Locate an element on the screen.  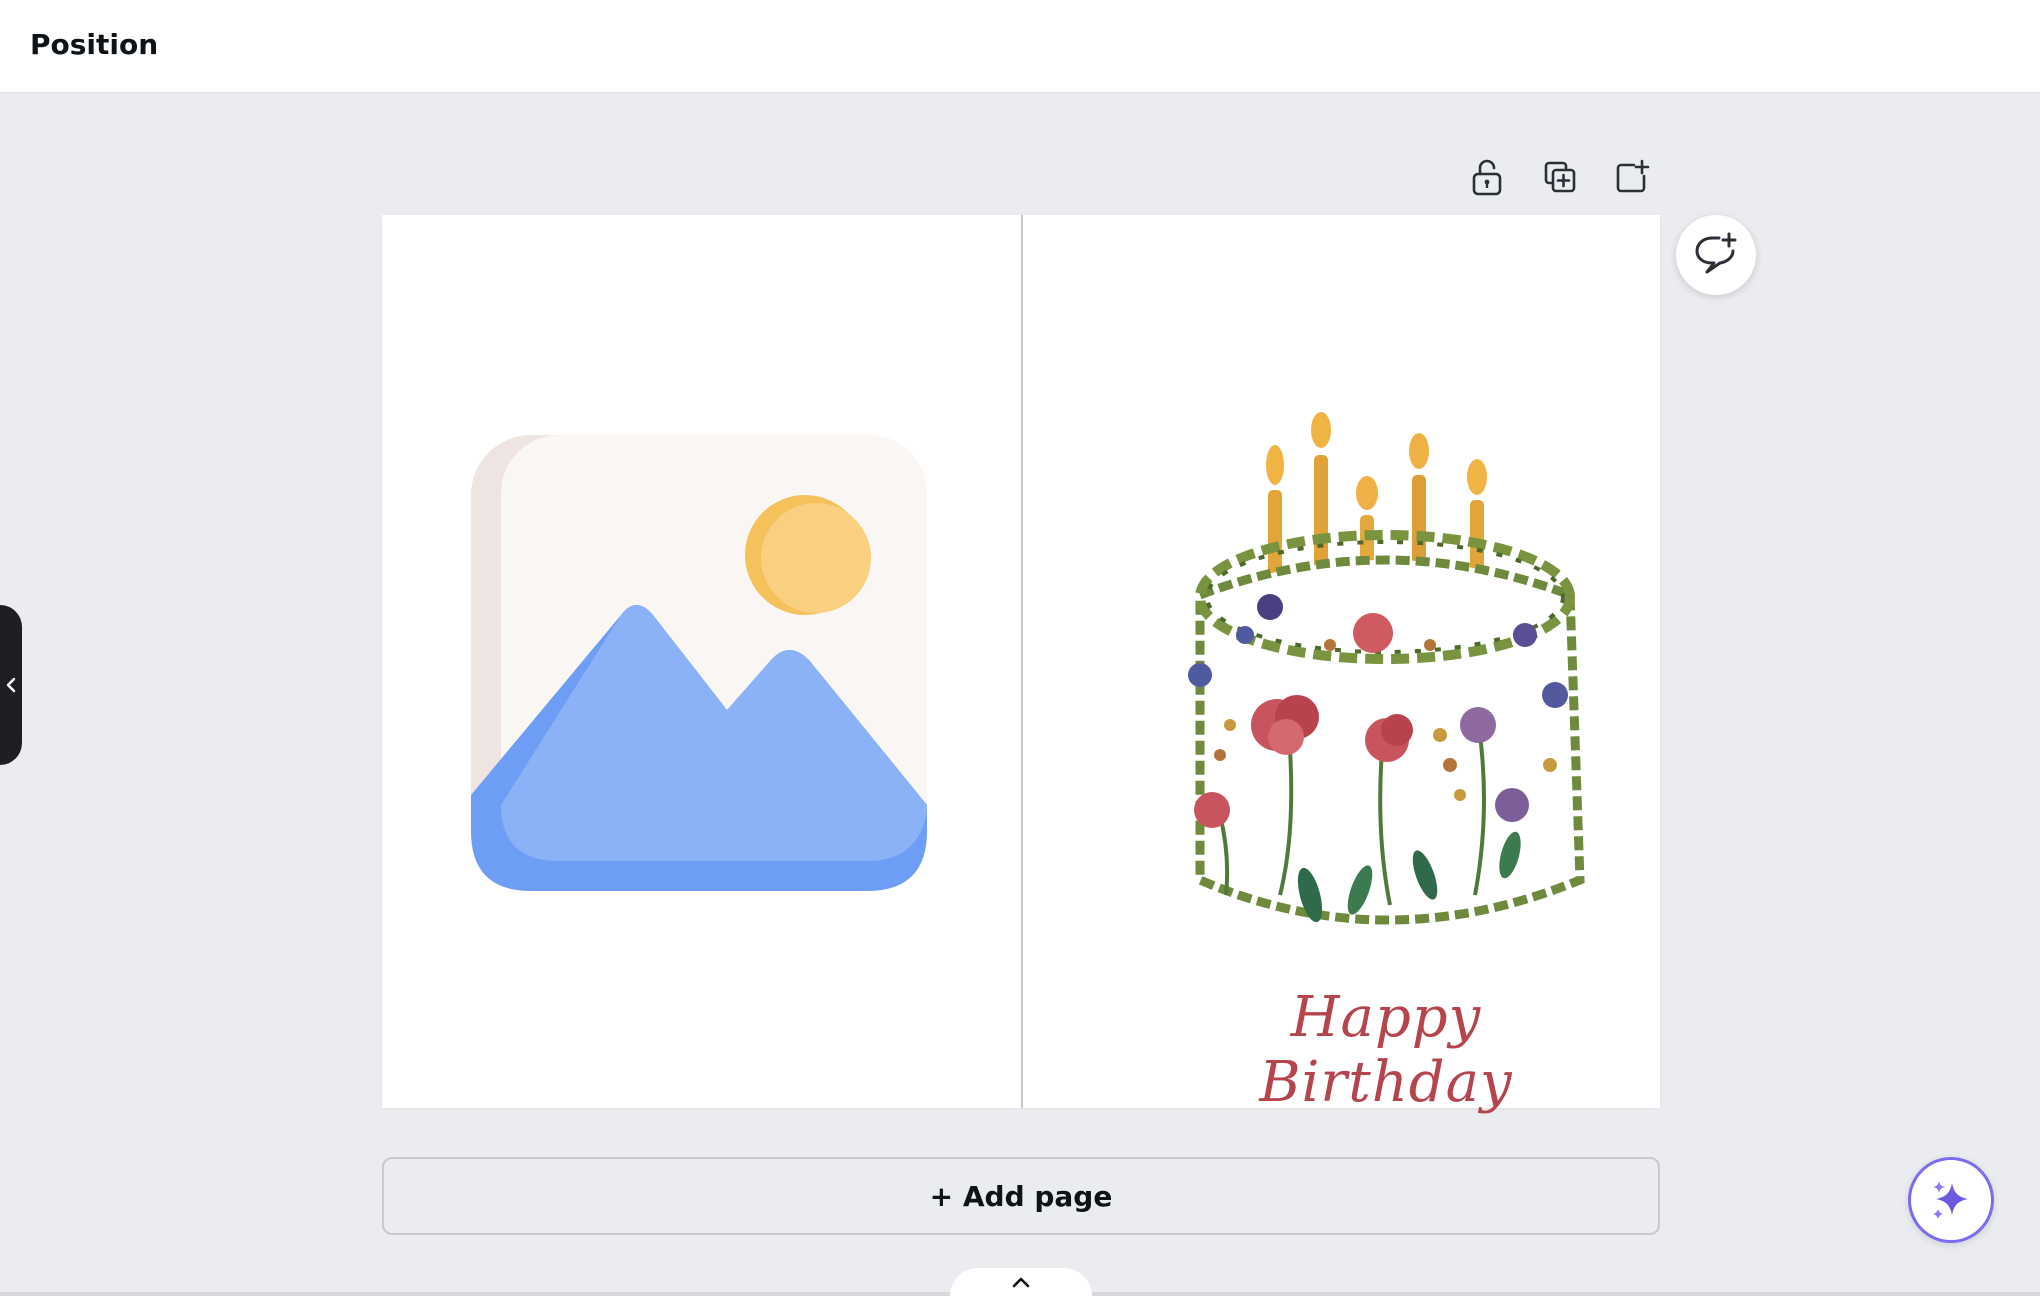
add-page-icon is located at coordinates (1633, 176).